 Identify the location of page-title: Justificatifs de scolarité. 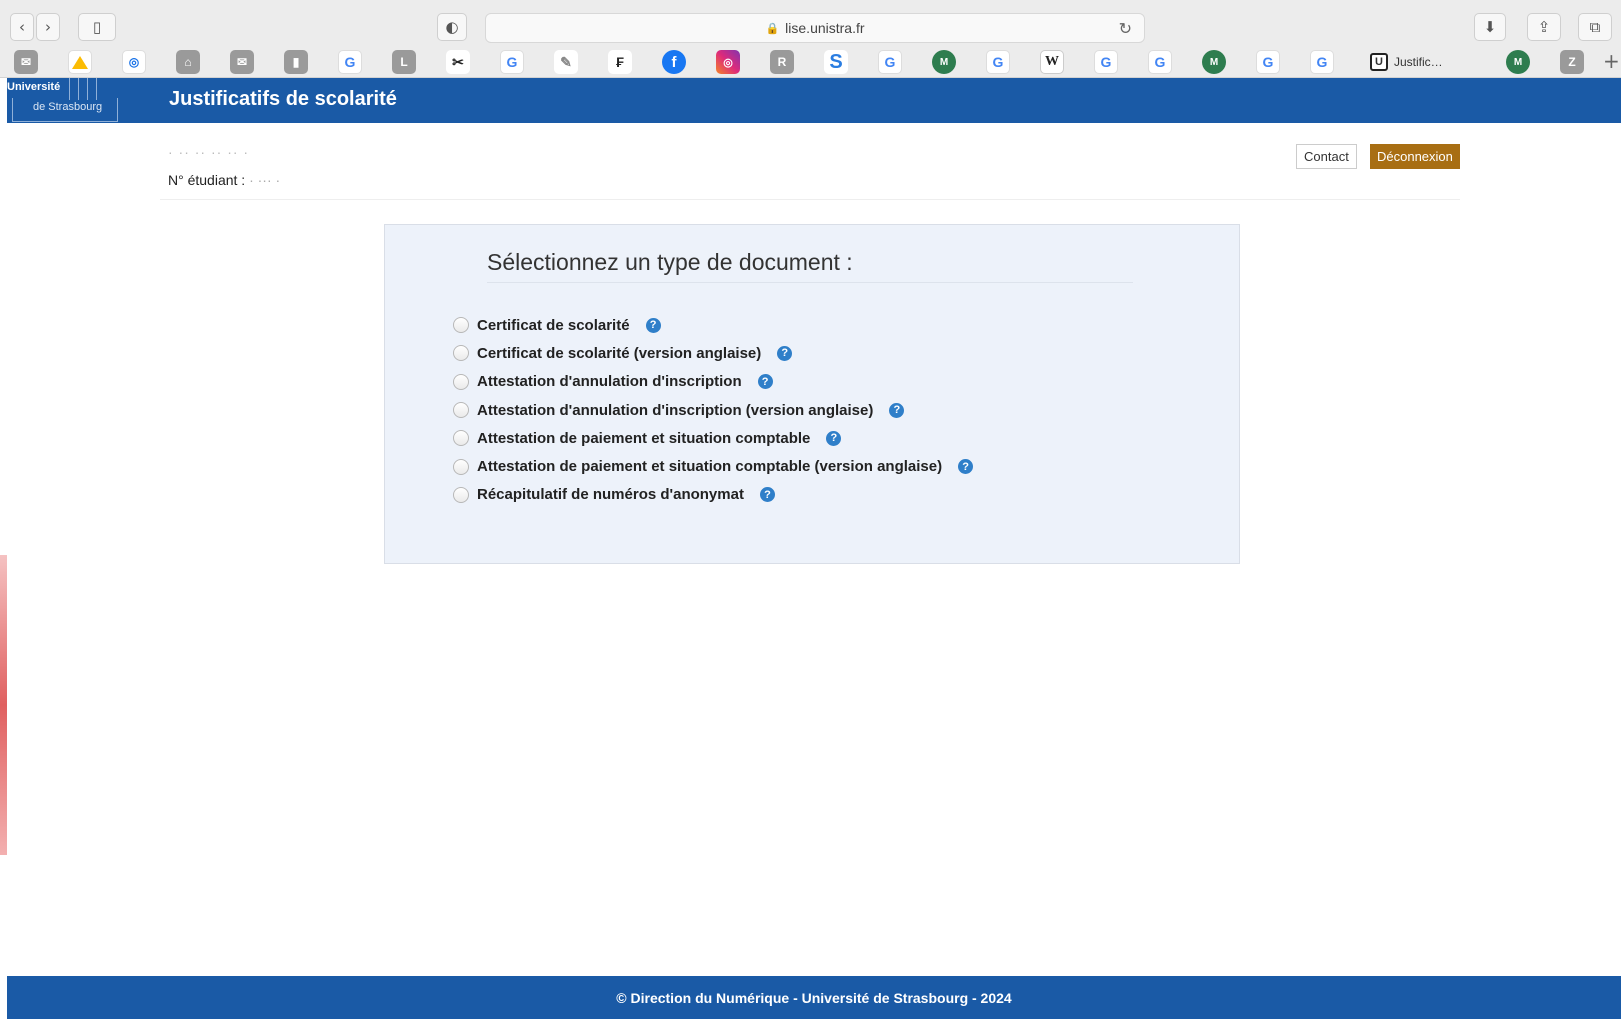
(283, 99).